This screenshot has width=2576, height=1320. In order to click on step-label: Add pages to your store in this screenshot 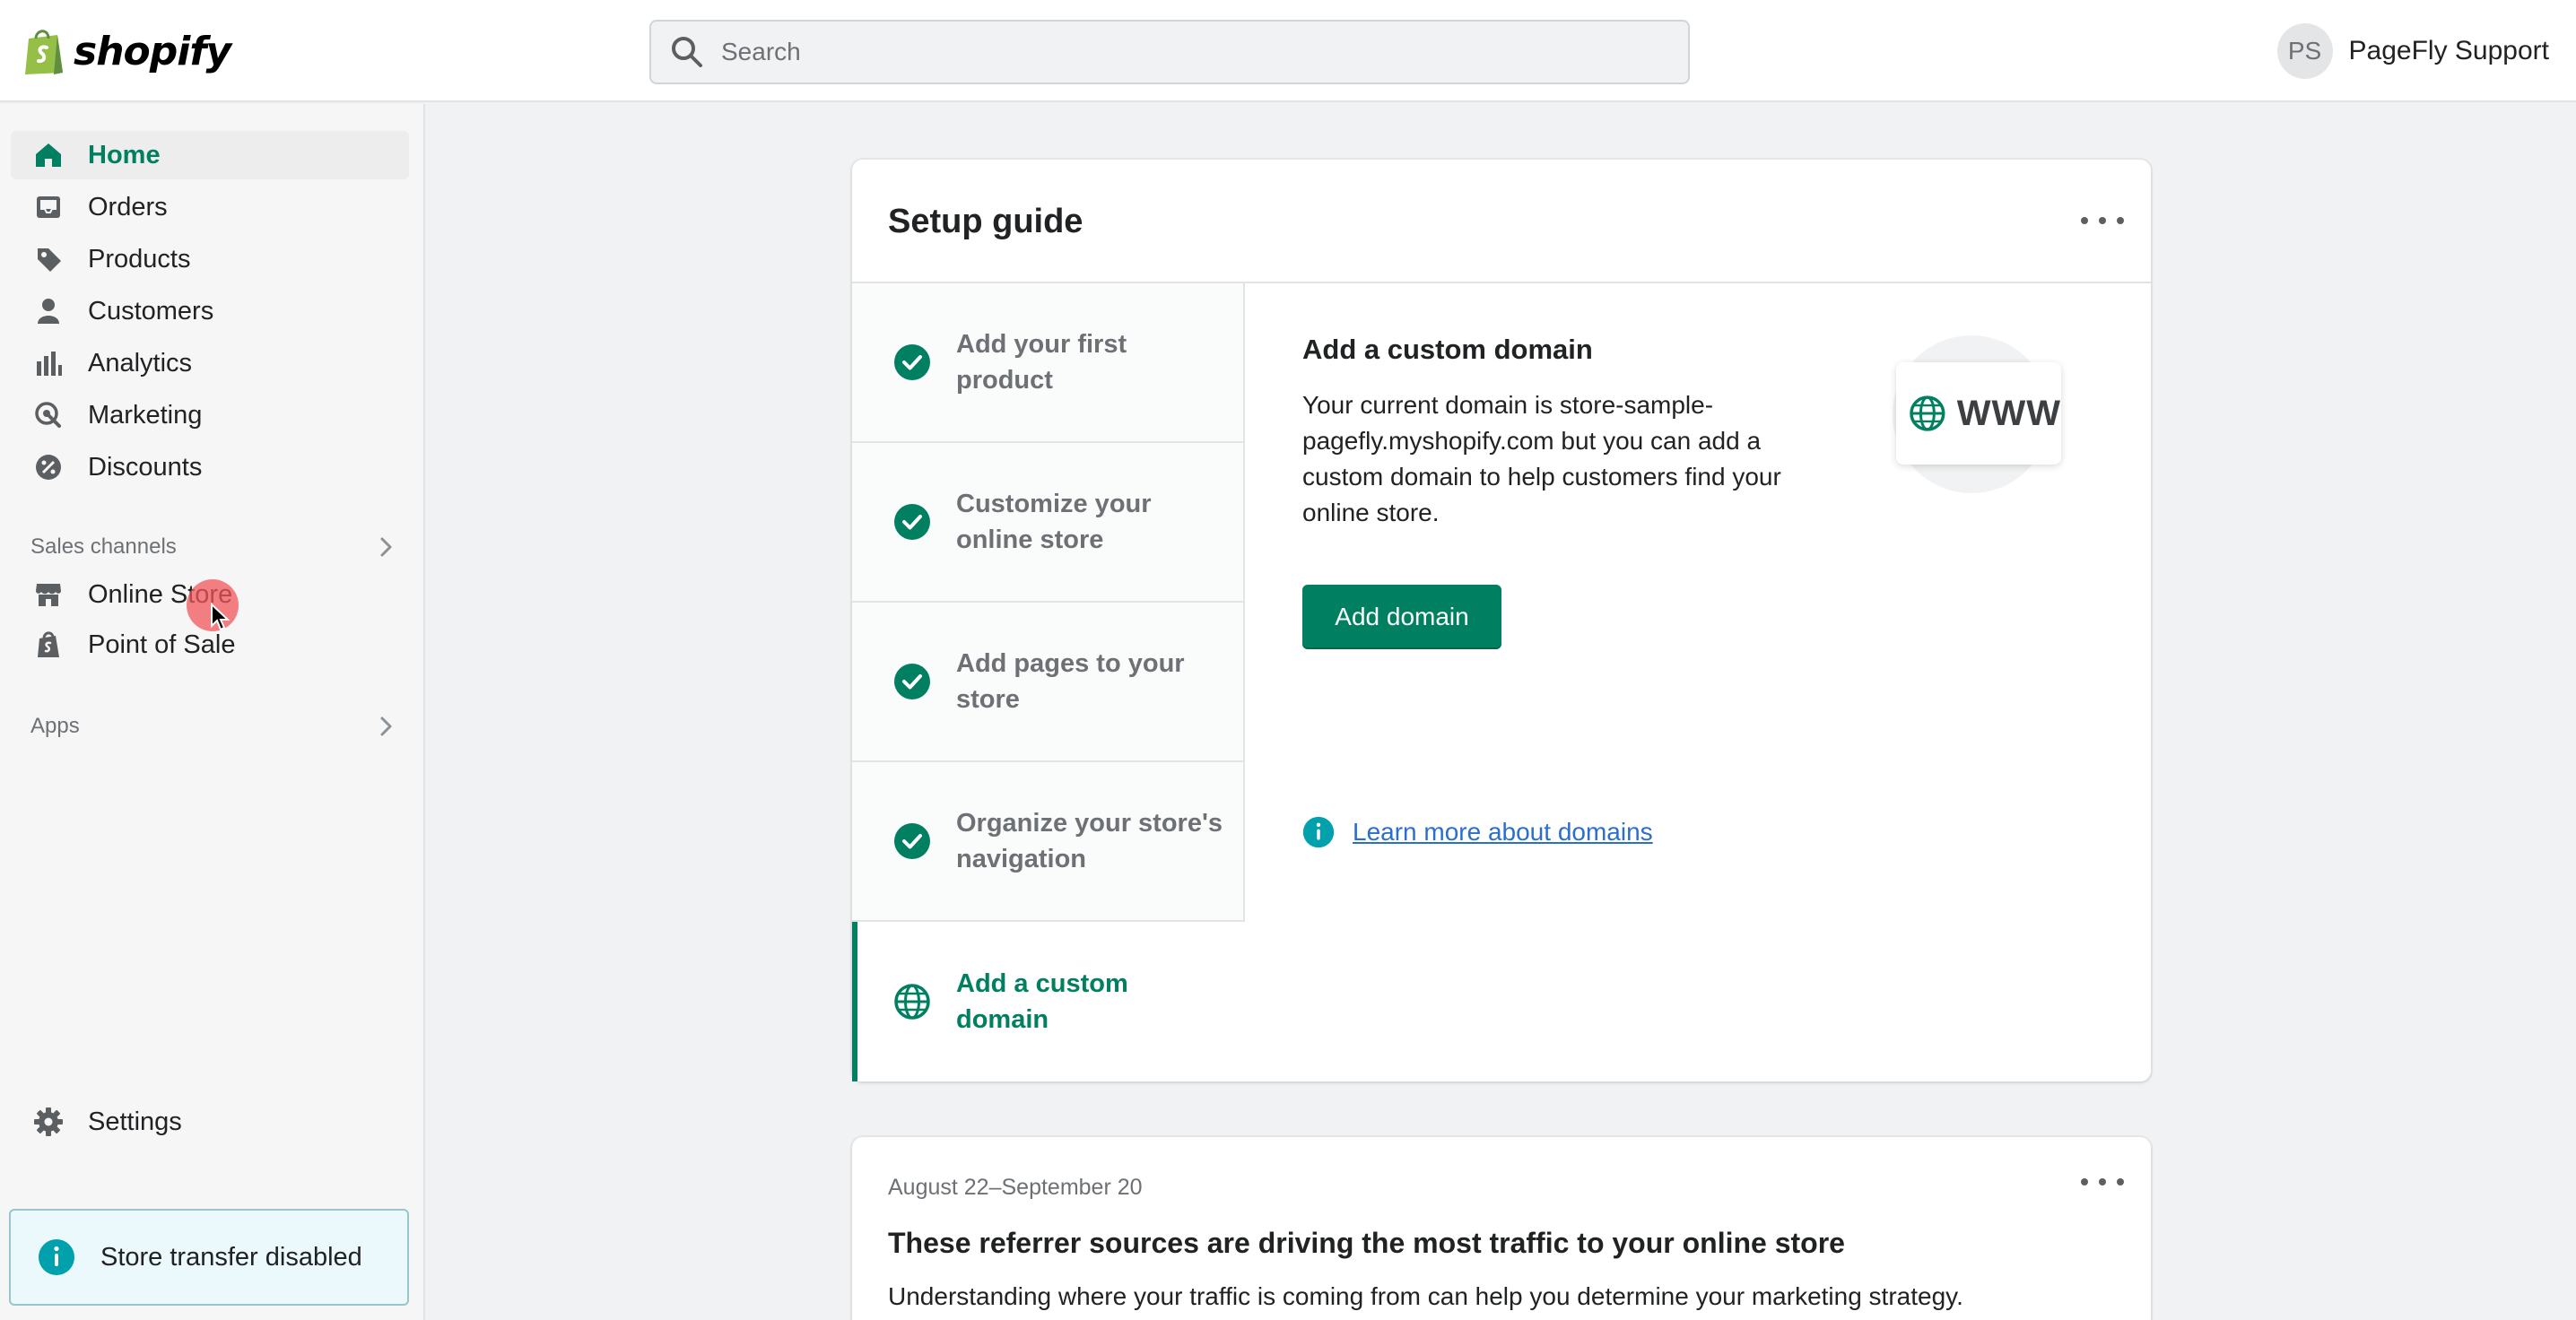, I will do `click(1070, 681)`.